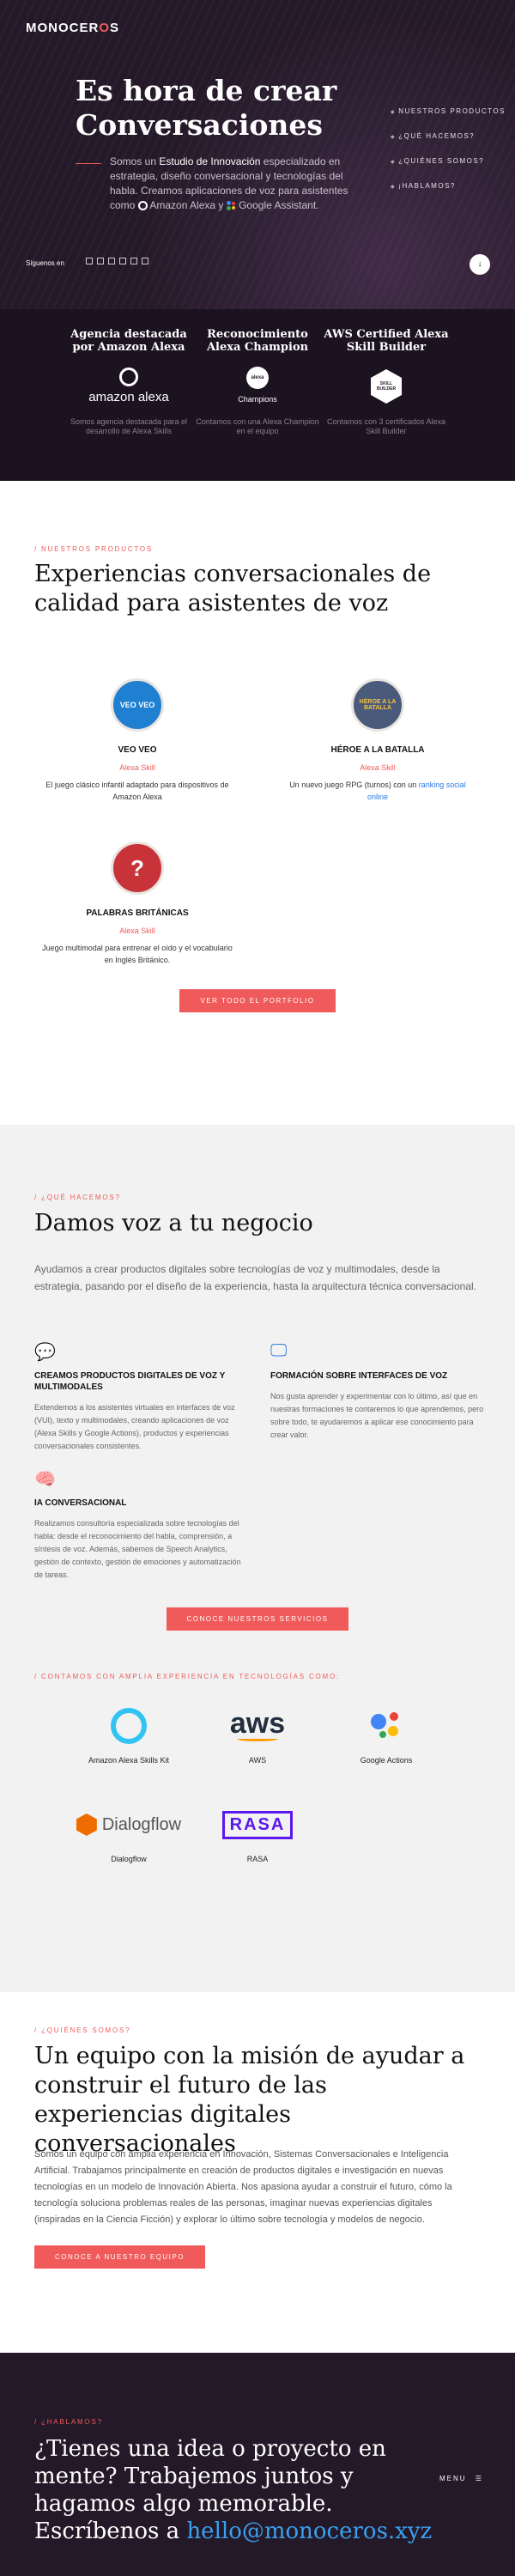 The width and height of the screenshot is (515, 2576). What do you see at coordinates (141, 1824) in the screenshot?
I see `dialogflow-logo-text: Dialogflow` at bounding box center [141, 1824].